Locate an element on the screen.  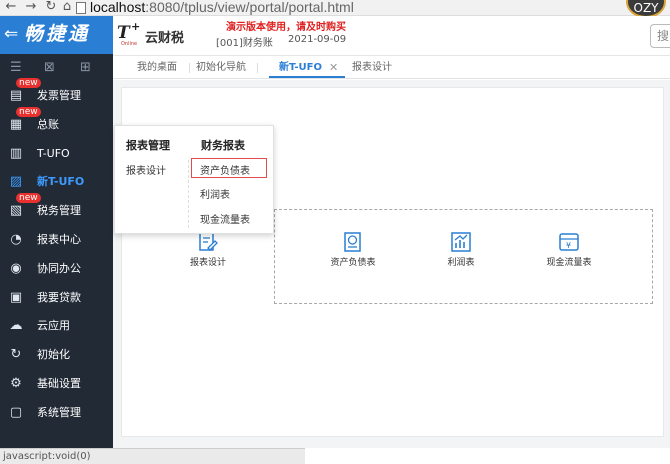
tile-label: 报表设计 is located at coordinates (207, 263).